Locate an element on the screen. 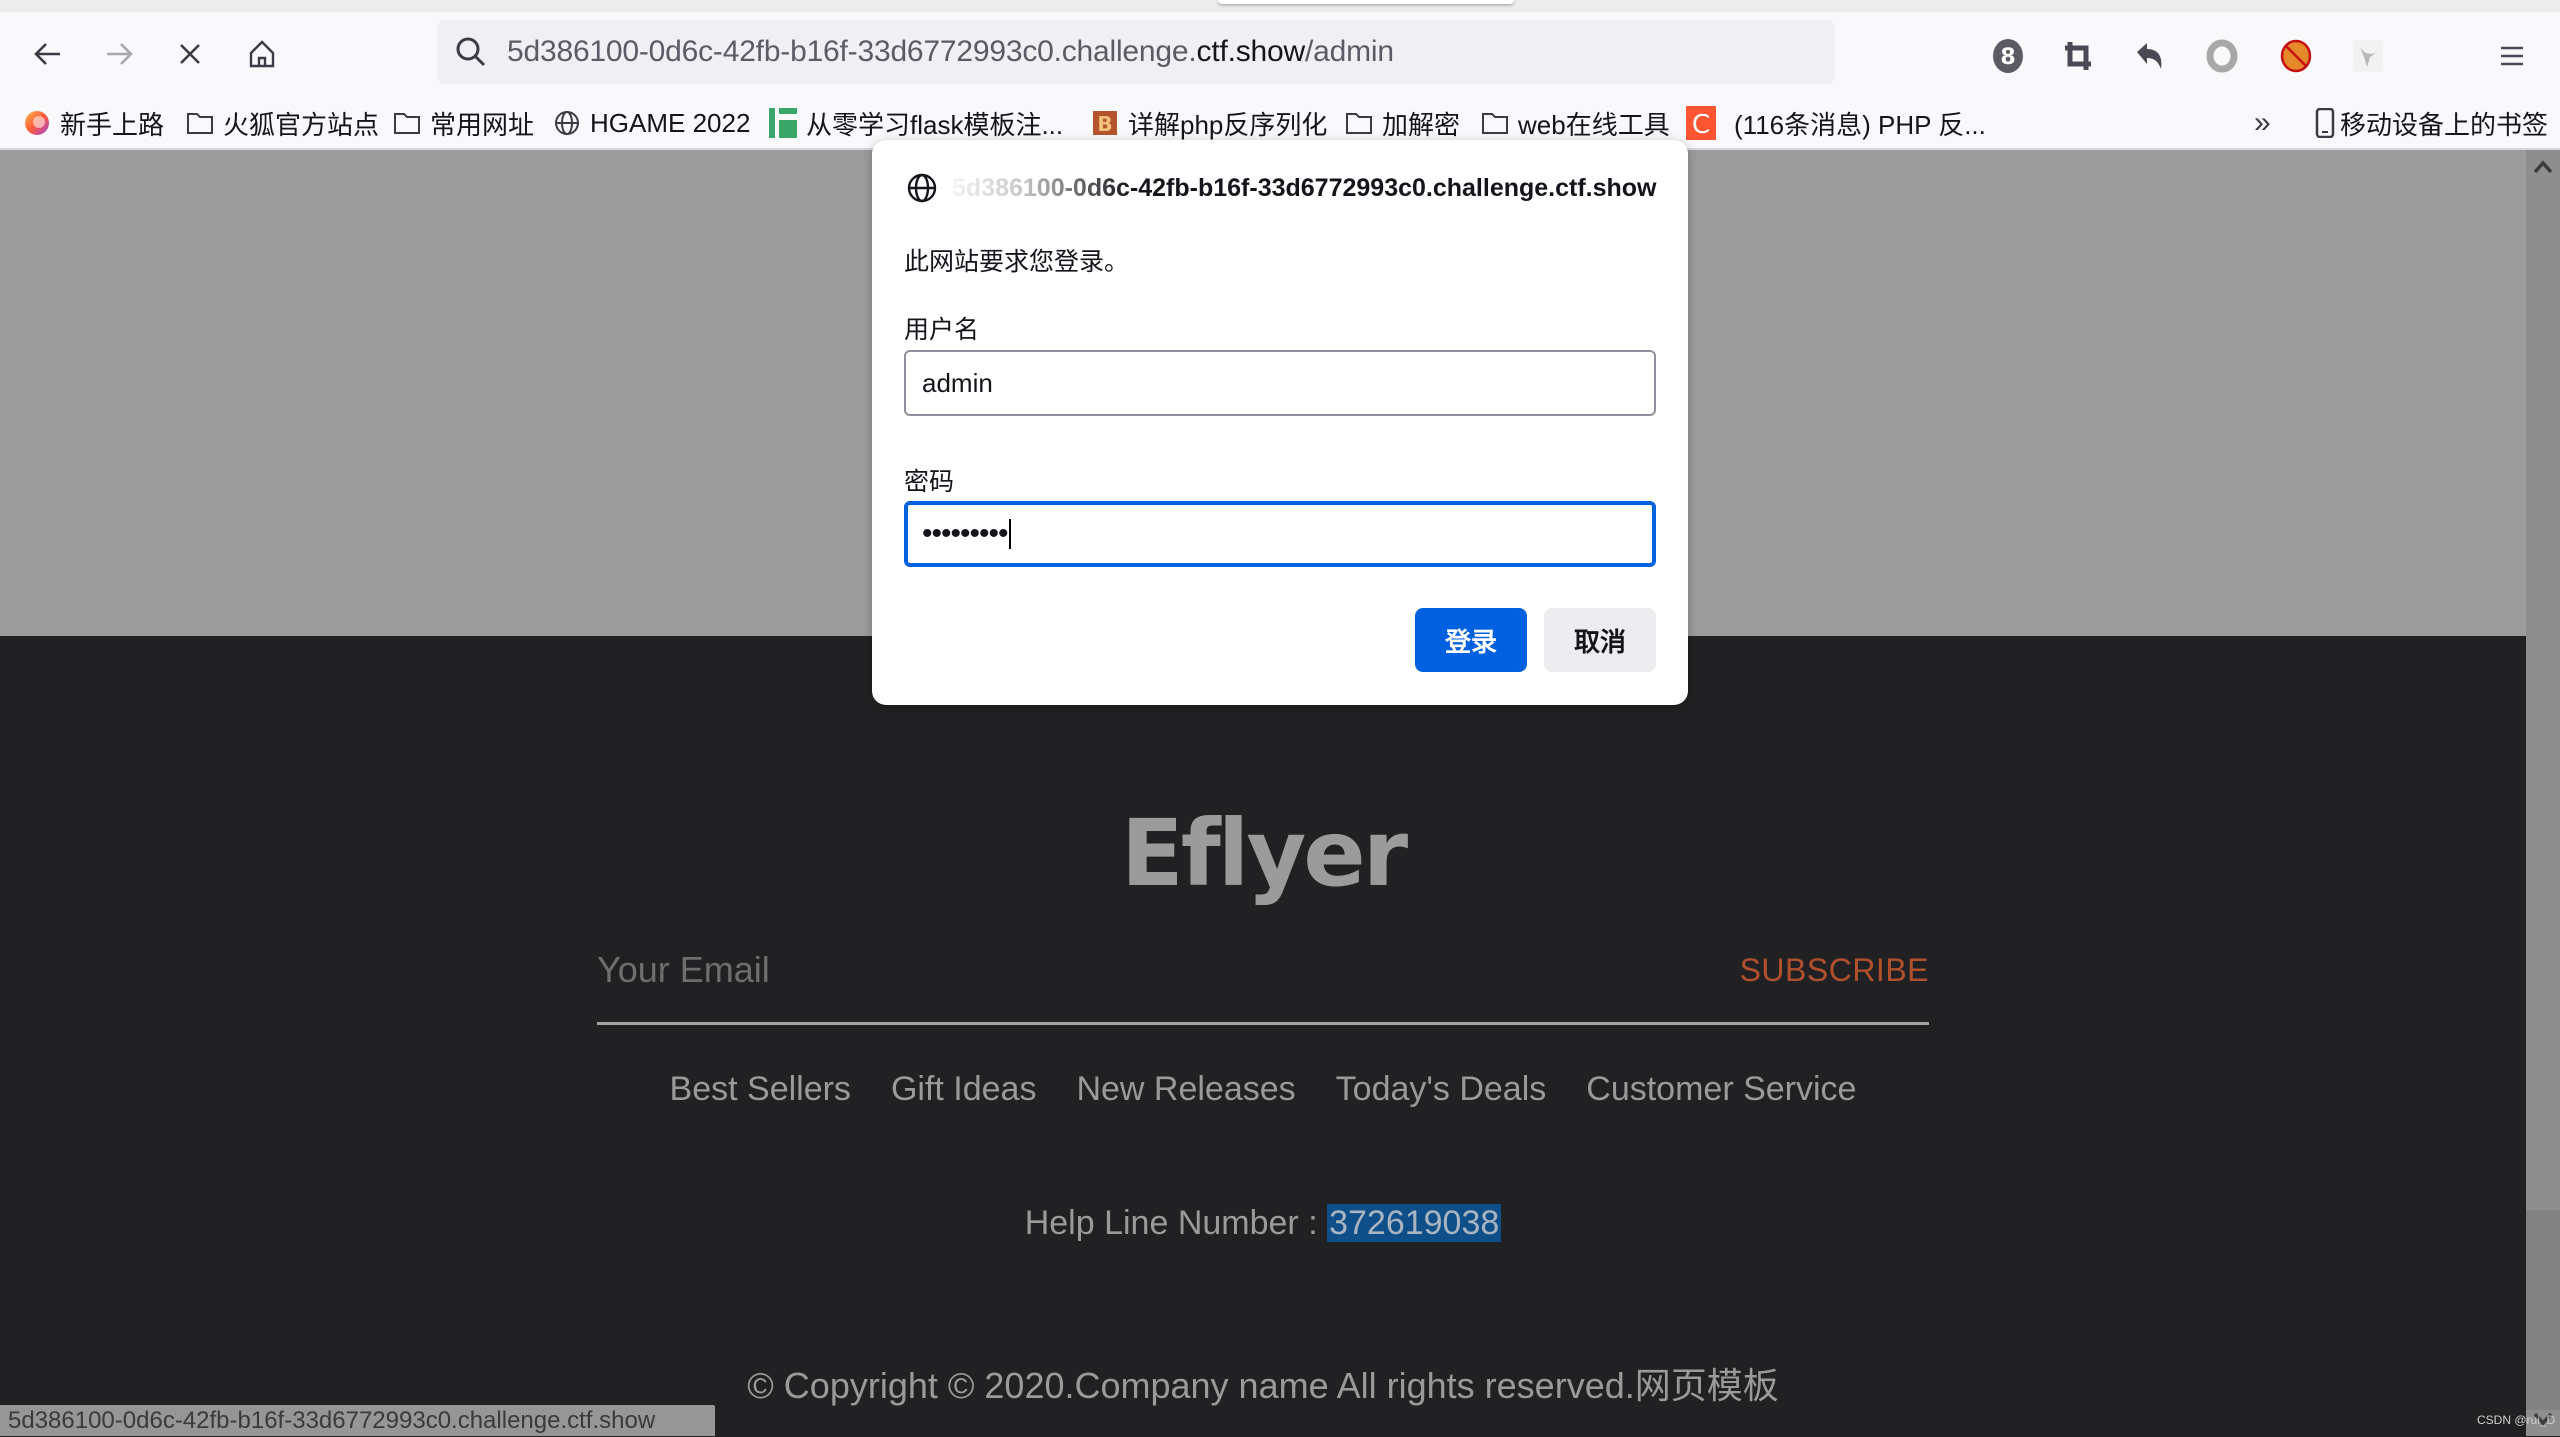 The image size is (2560, 1437). dialog-host-faded: 5d386100-0d6c is located at coordinates (1041, 187).